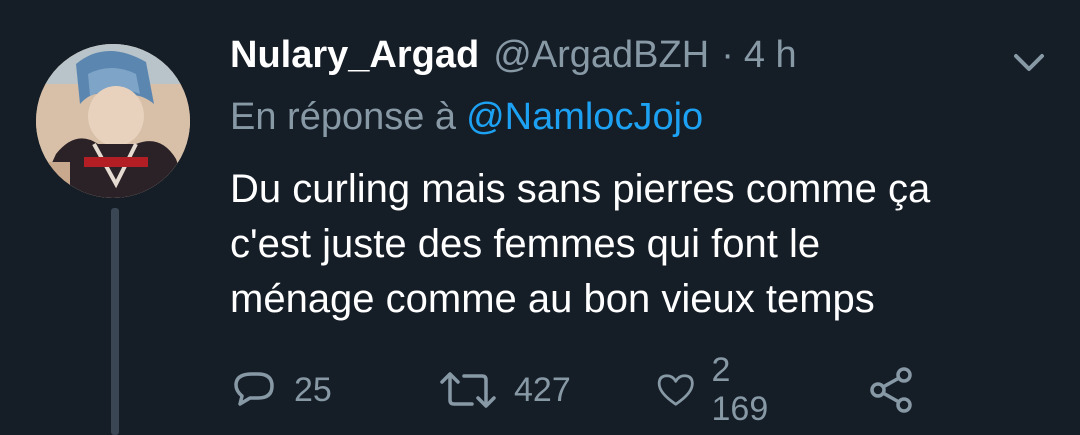  I want to click on share-button, so click(891, 390).